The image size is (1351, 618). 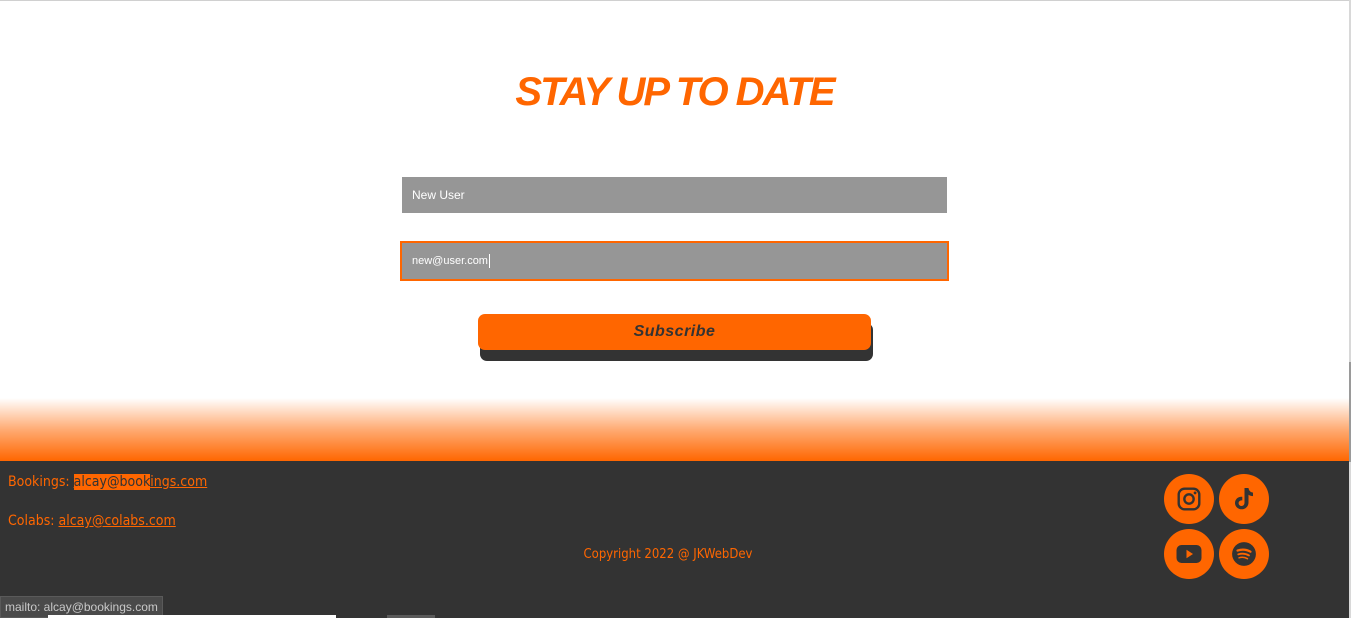 What do you see at coordinates (450, 261) in the screenshot?
I see `email-input-value: new@user.com` at bounding box center [450, 261].